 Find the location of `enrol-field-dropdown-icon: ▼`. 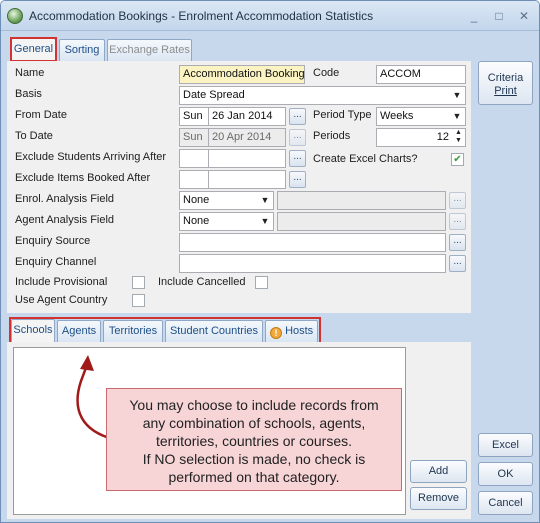

enrol-field-dropdown-icon: ▼ is located at coordinates (265, 200).